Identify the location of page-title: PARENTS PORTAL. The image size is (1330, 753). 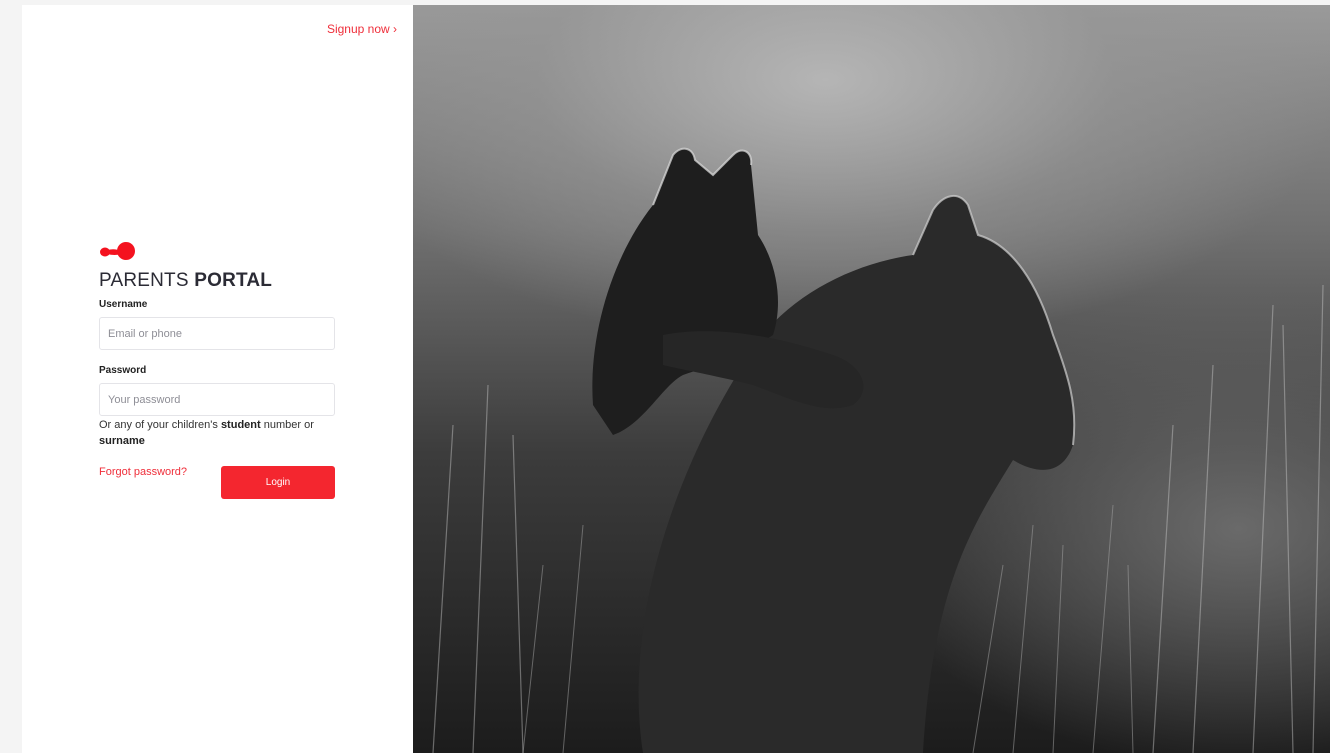
(217, 281).